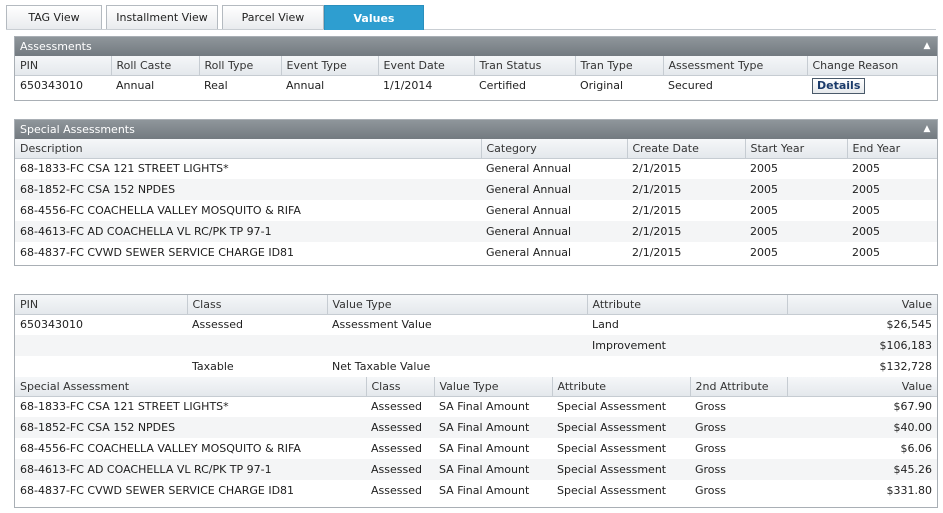 This screenshot has width=943, height=513. I want to click on event-date-cell: 1/1/2014, so click(408, 86).